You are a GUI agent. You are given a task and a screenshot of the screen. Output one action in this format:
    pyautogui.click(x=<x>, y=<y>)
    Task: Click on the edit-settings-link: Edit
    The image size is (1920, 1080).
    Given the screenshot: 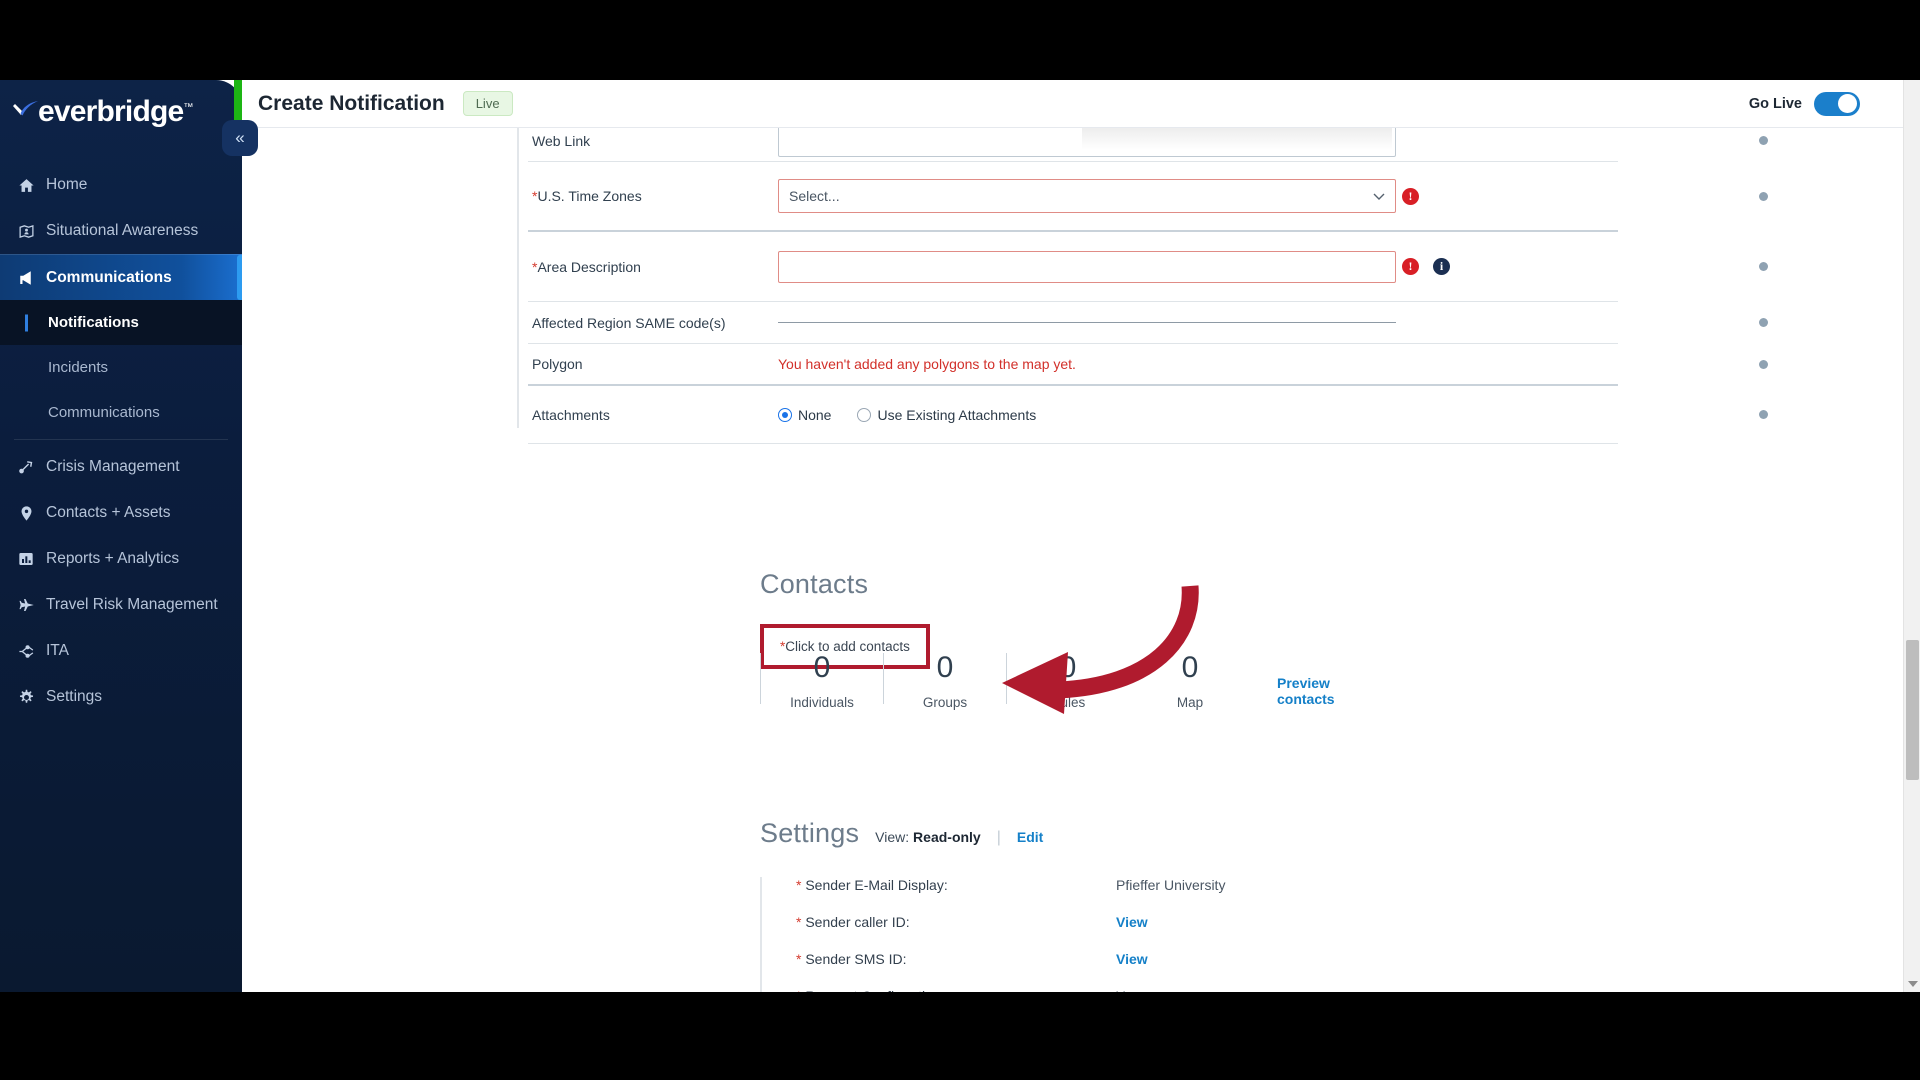 What is the action you would take?
    pyautogui.click(x=1030, y=837)
    